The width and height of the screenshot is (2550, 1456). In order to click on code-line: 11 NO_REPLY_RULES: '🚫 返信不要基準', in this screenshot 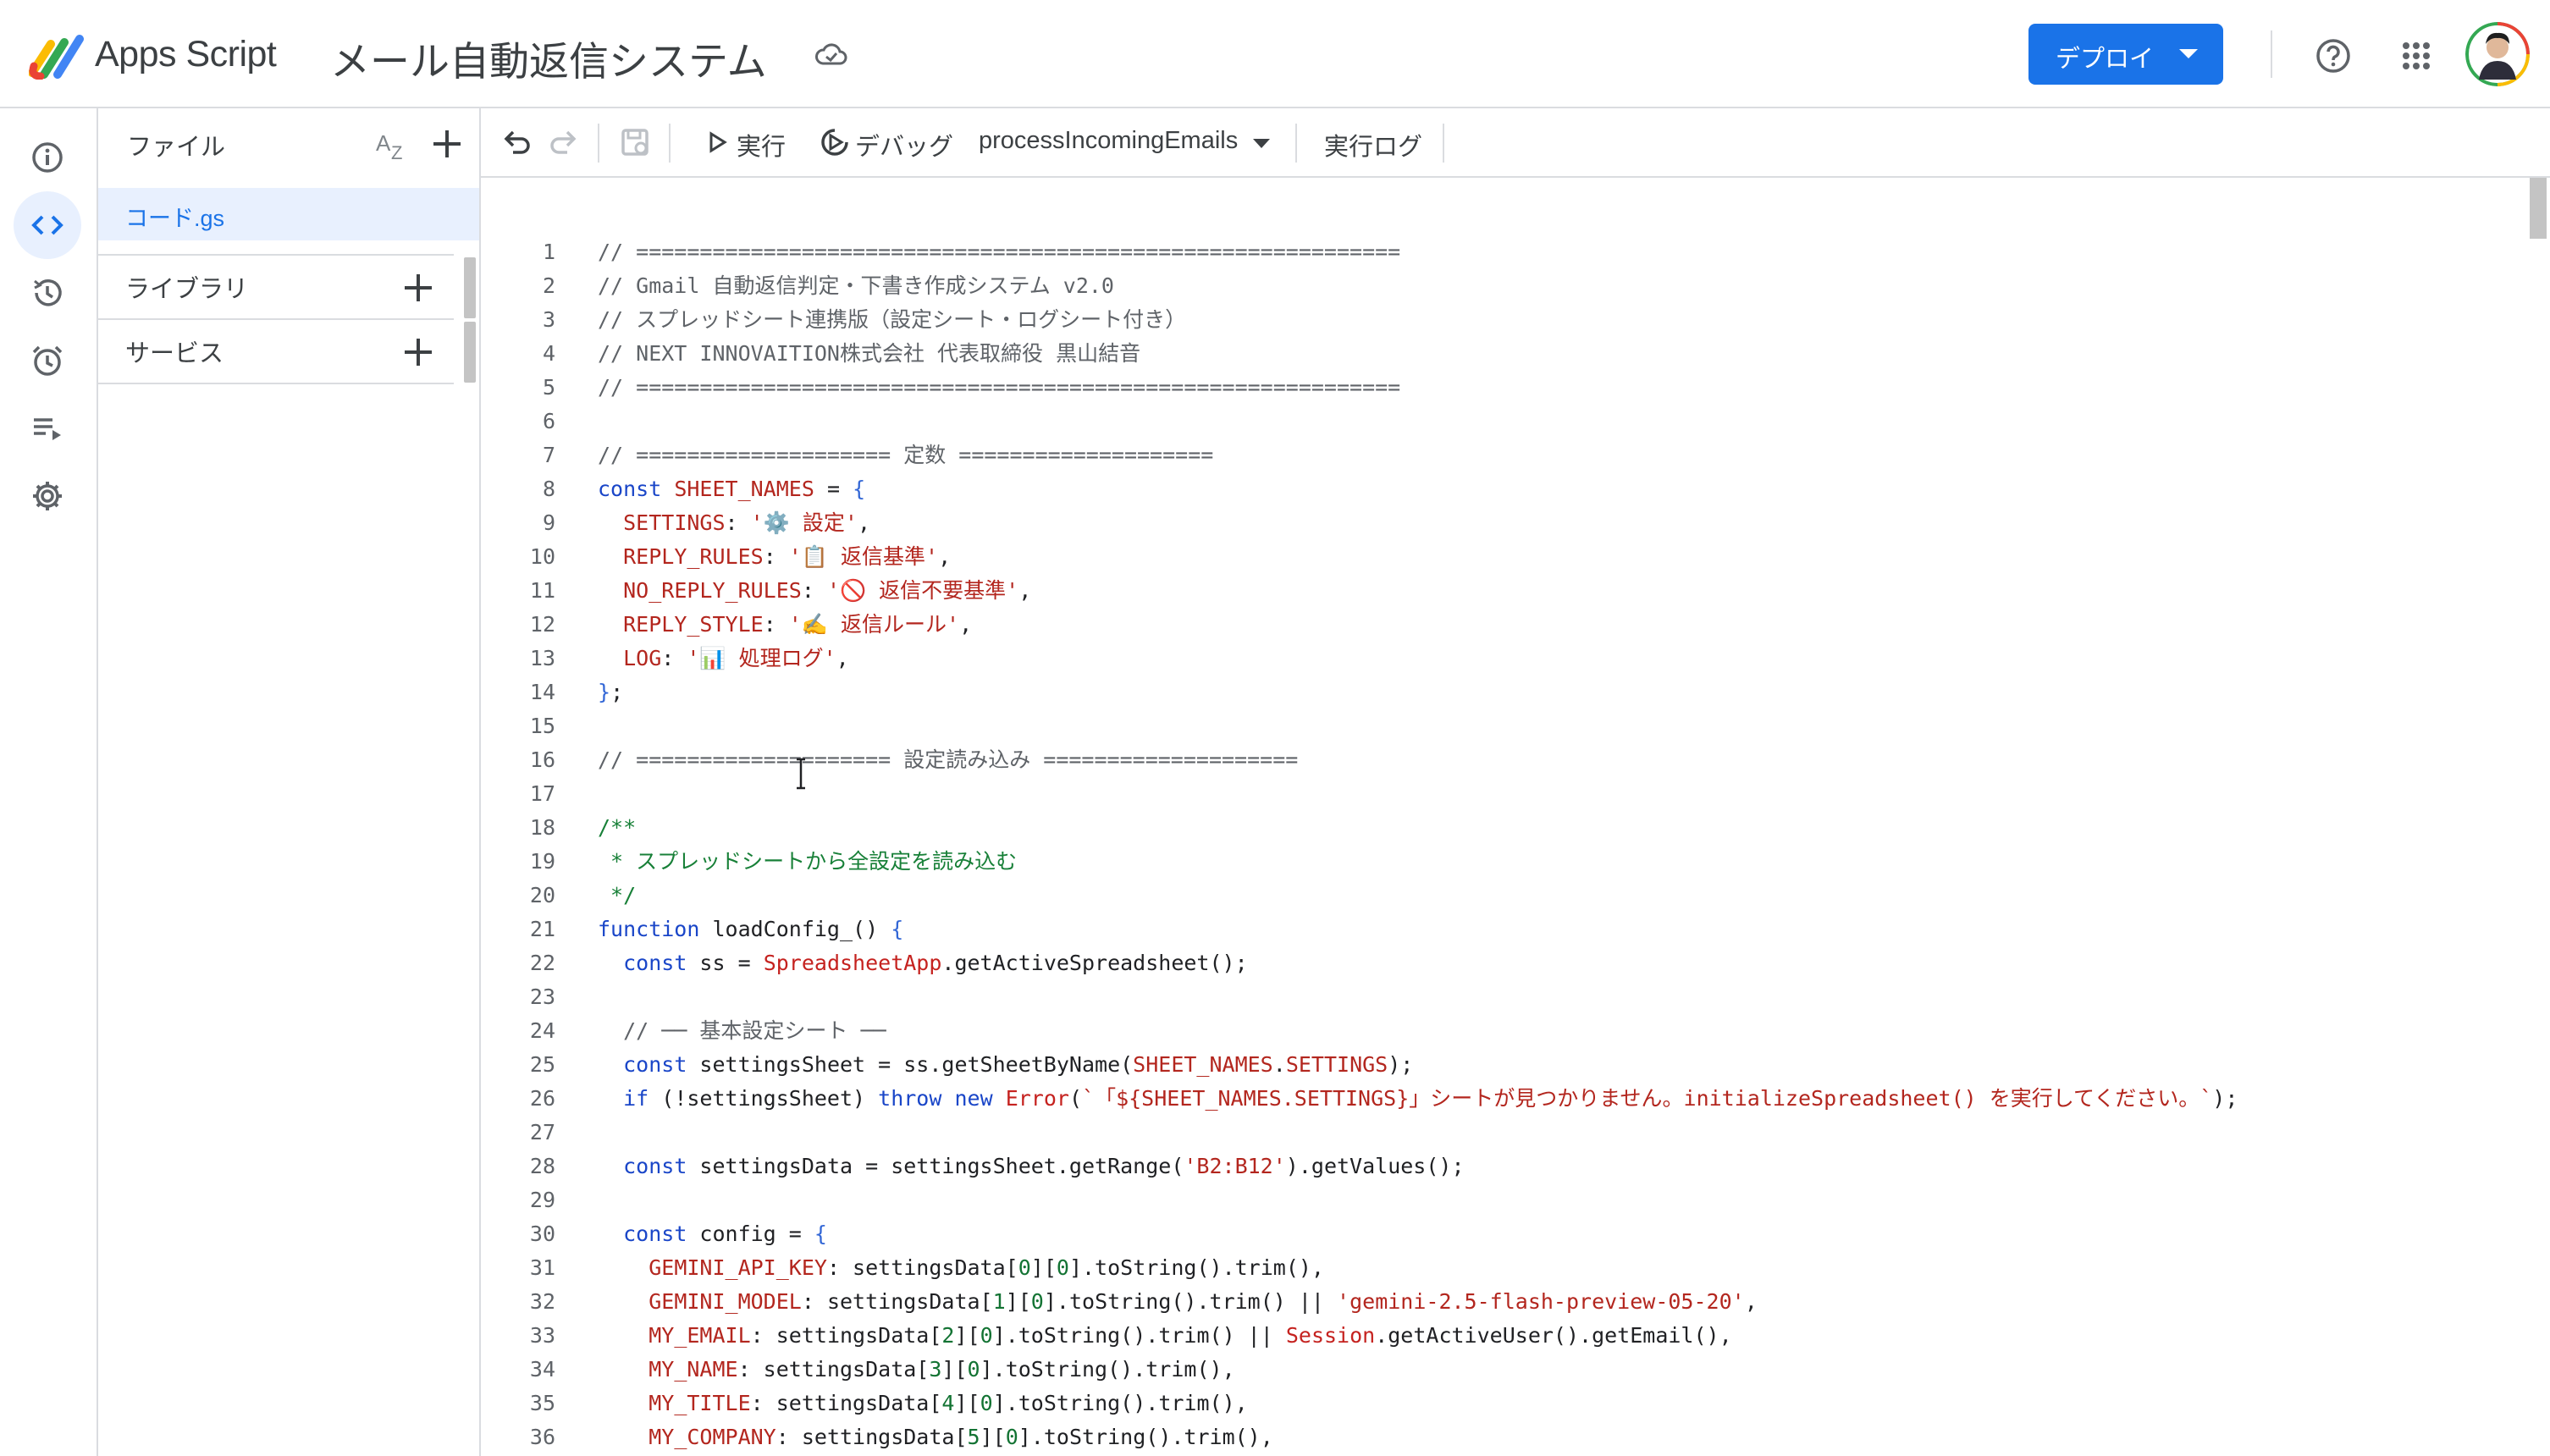, I will do `click(756, 591)`.